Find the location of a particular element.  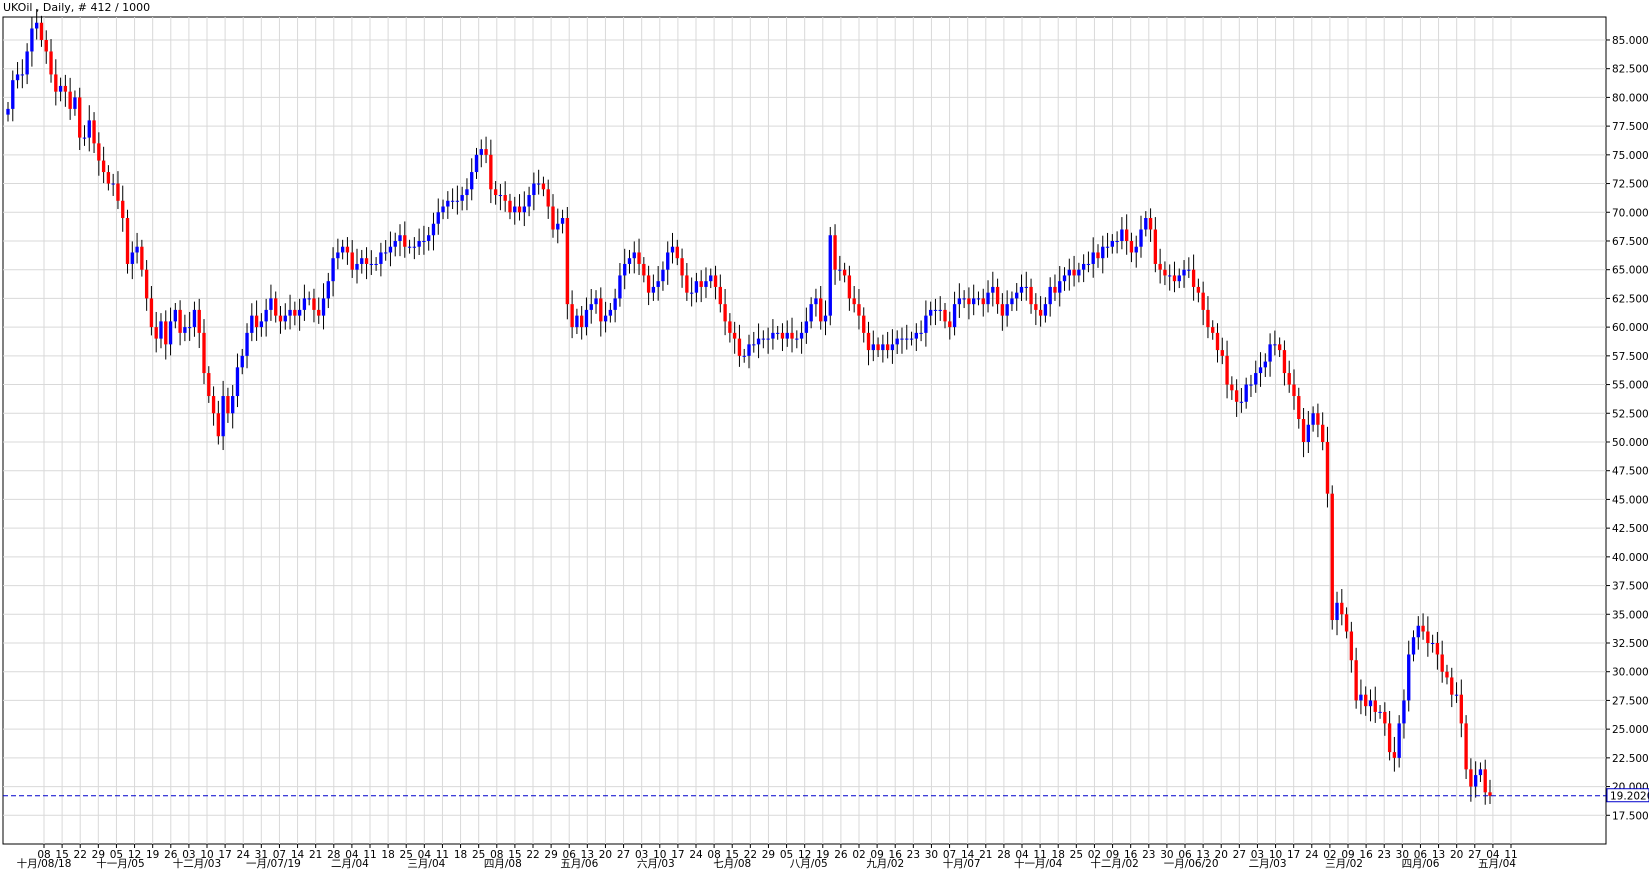

x-month-label: 三月/04 is located at coordinates (426, 863).